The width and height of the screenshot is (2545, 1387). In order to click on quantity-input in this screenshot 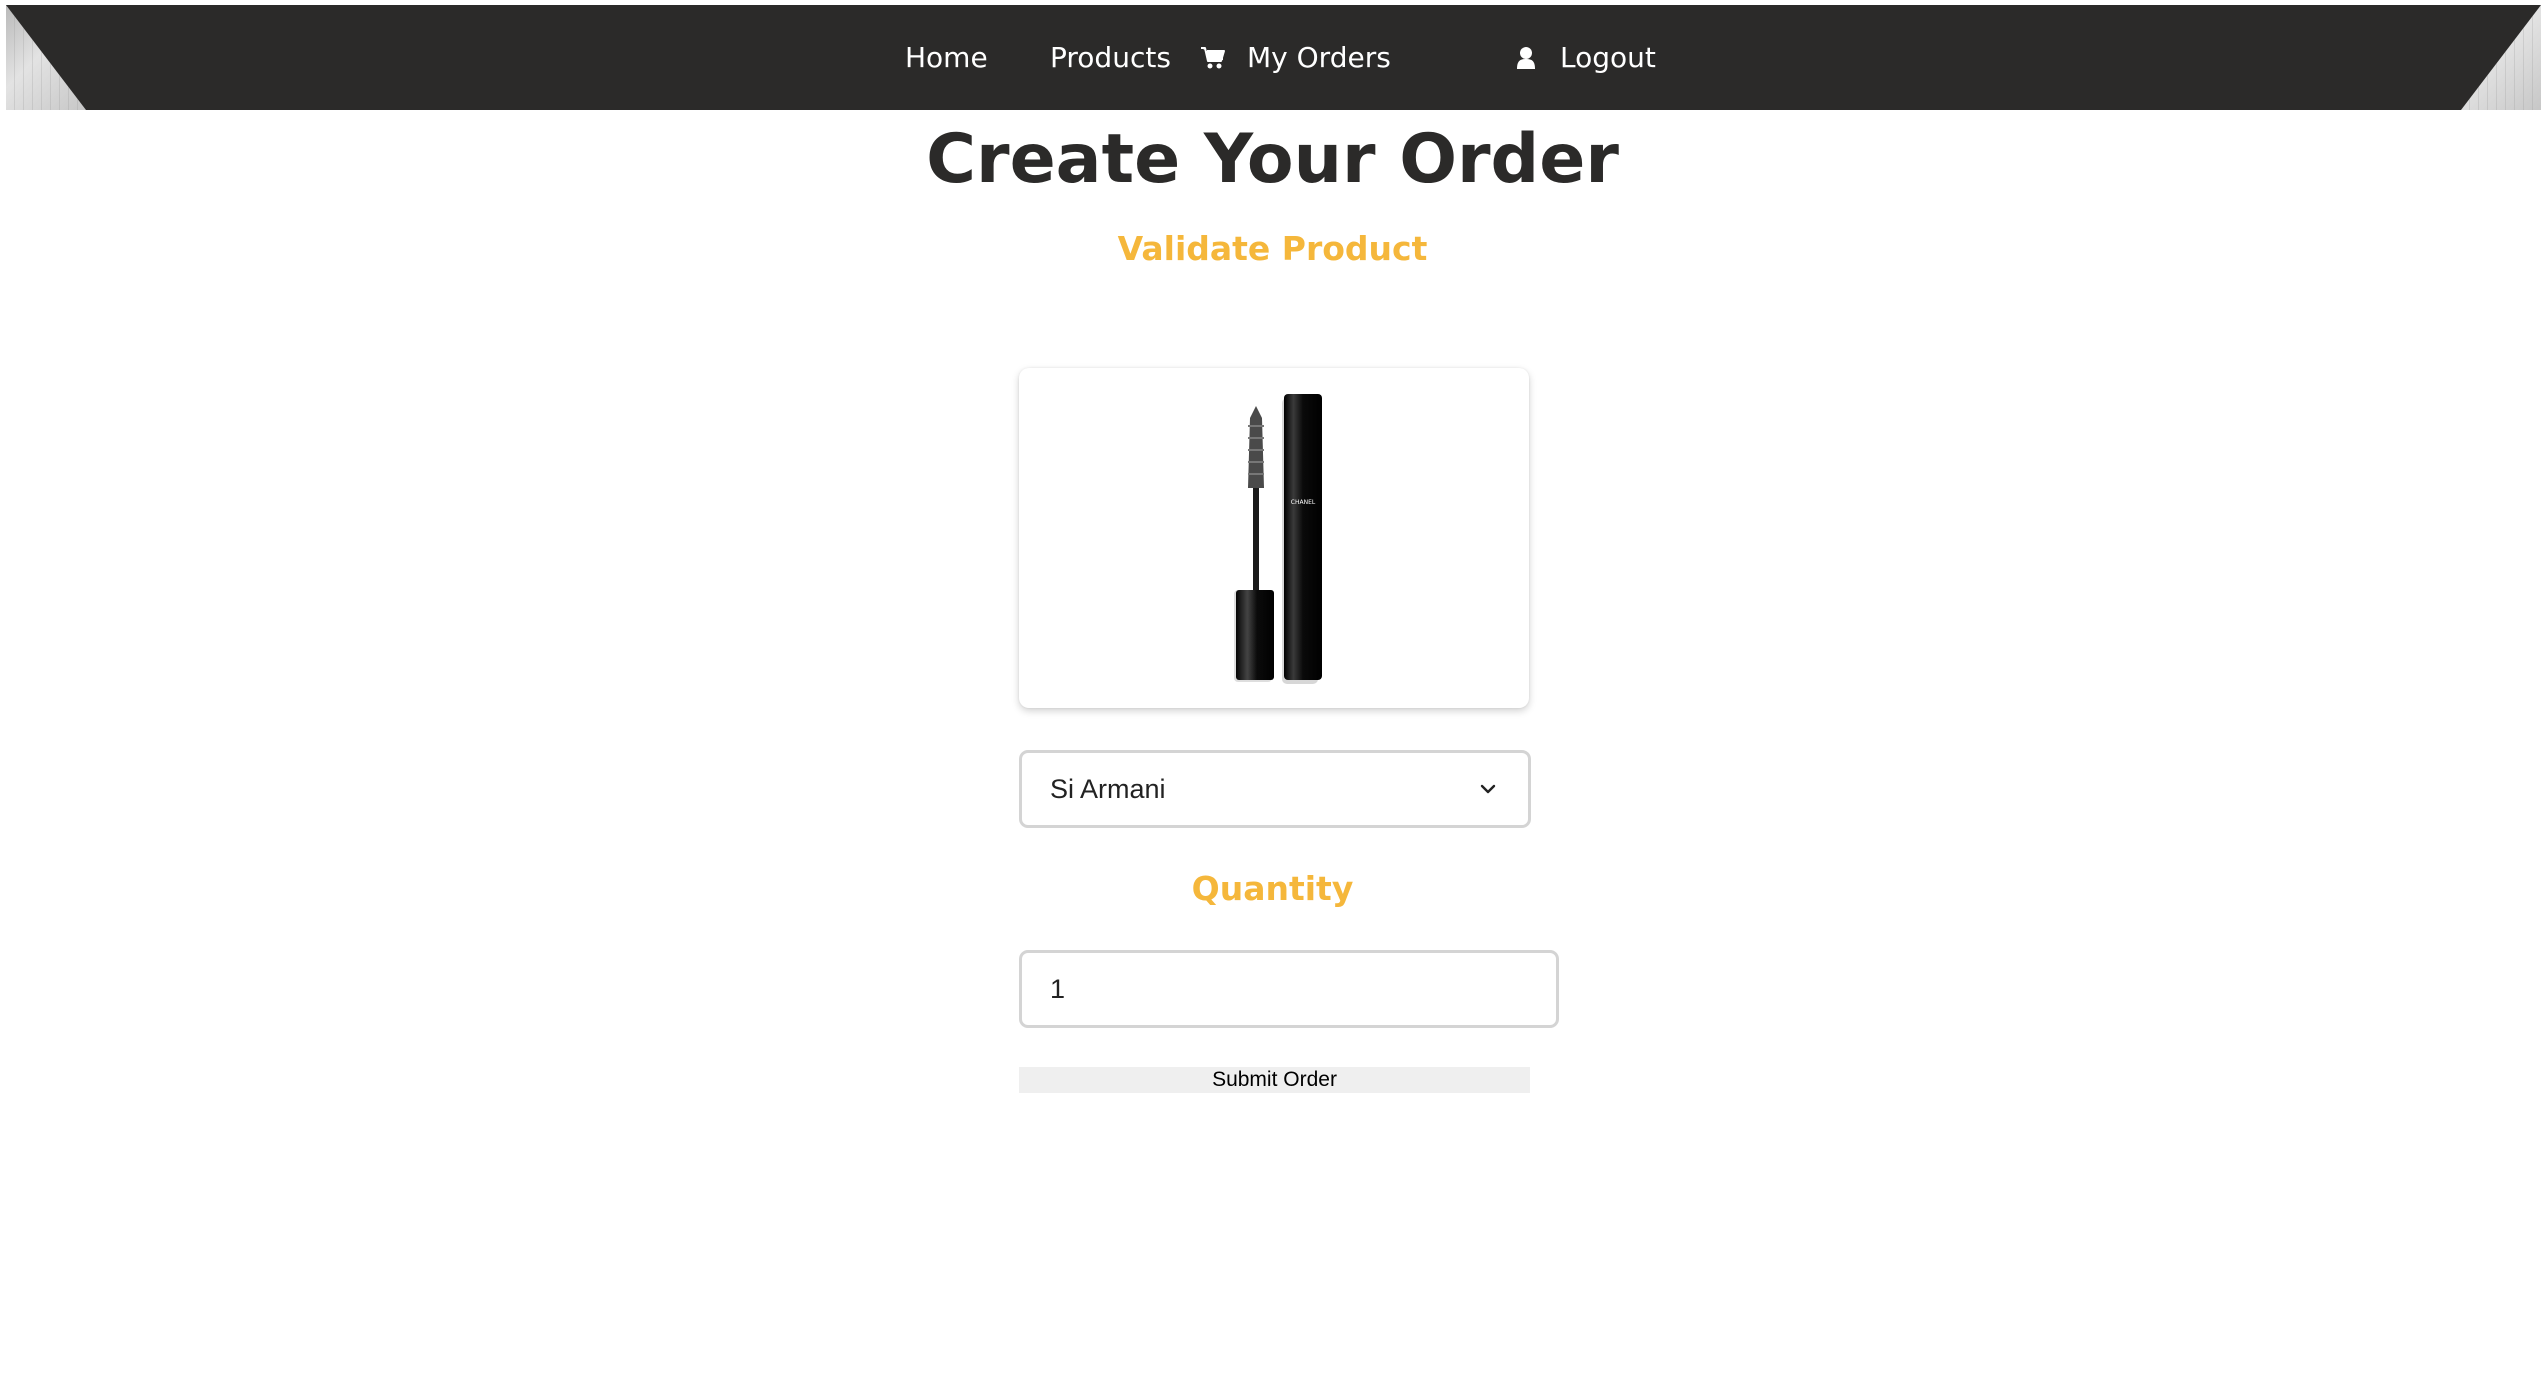, I will do `click(1289, 989)`.